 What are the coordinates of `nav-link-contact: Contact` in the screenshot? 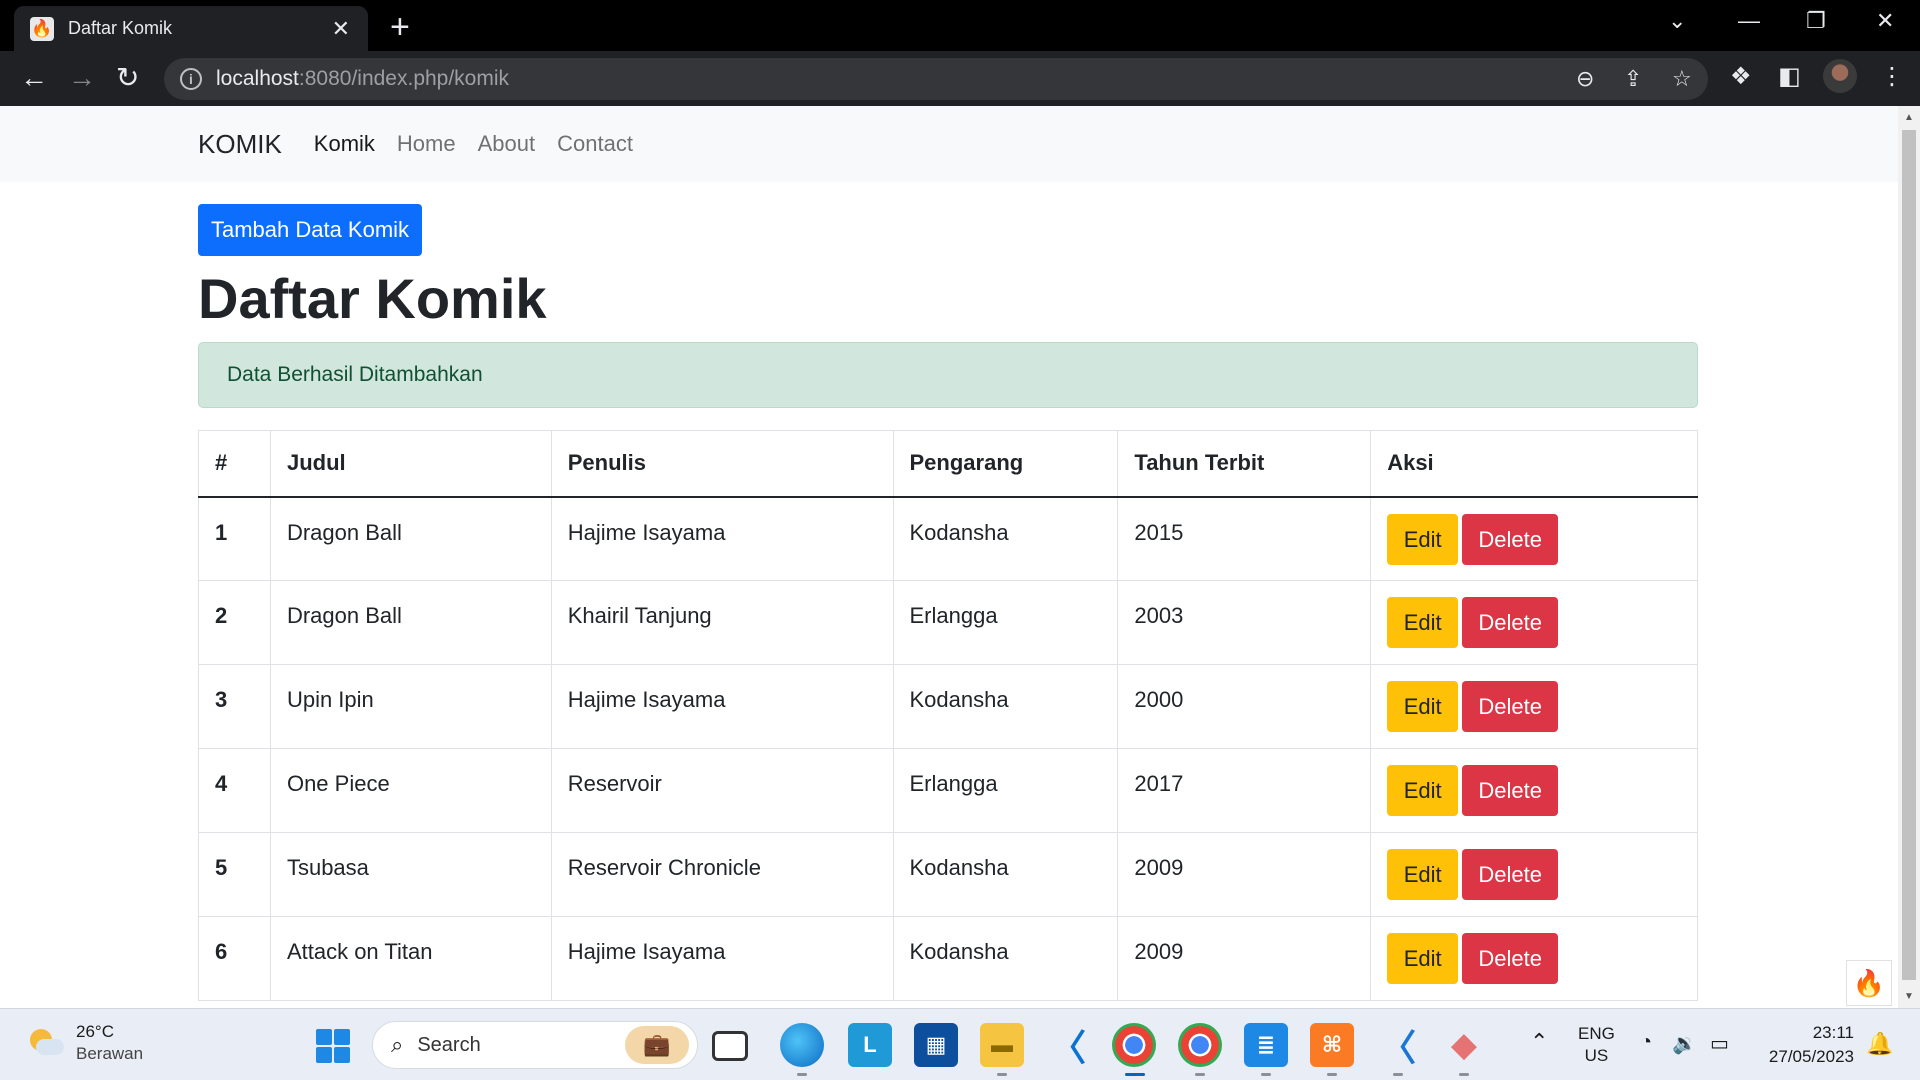 It's located at (595, 144).